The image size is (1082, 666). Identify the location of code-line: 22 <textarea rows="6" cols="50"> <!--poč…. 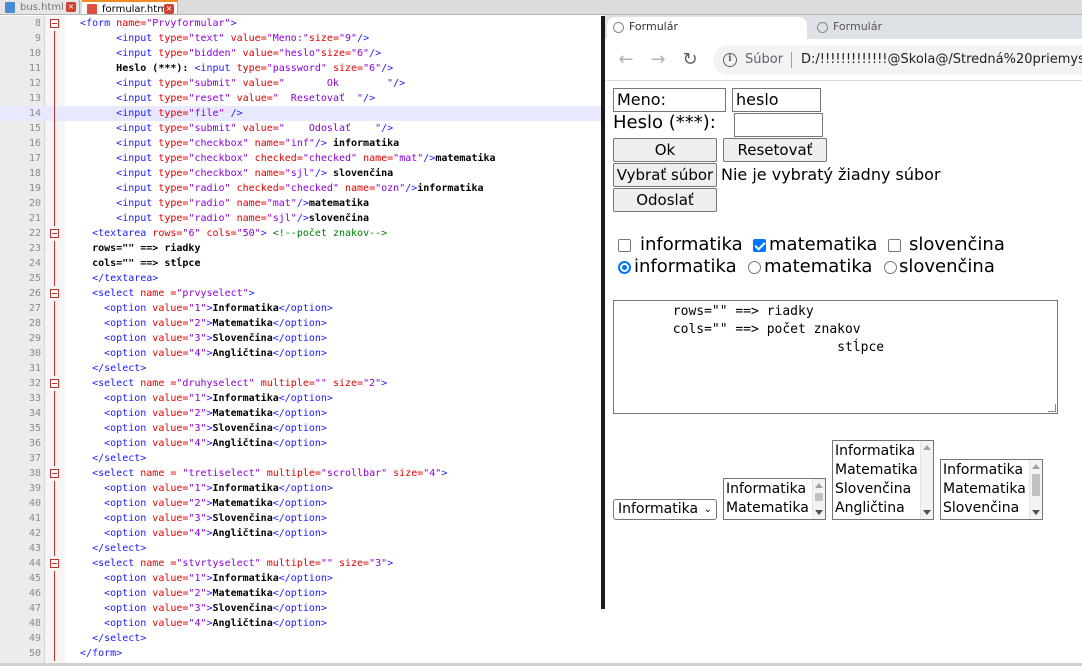
(301, 233).